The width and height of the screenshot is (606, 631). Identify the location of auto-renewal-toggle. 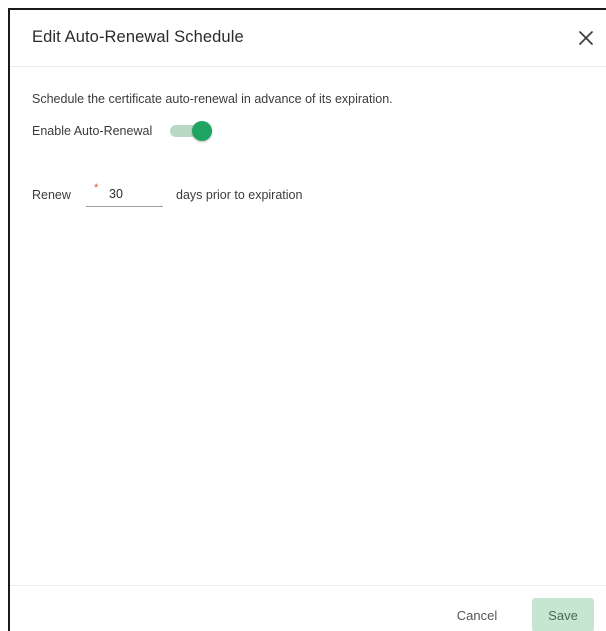
(191, 131).